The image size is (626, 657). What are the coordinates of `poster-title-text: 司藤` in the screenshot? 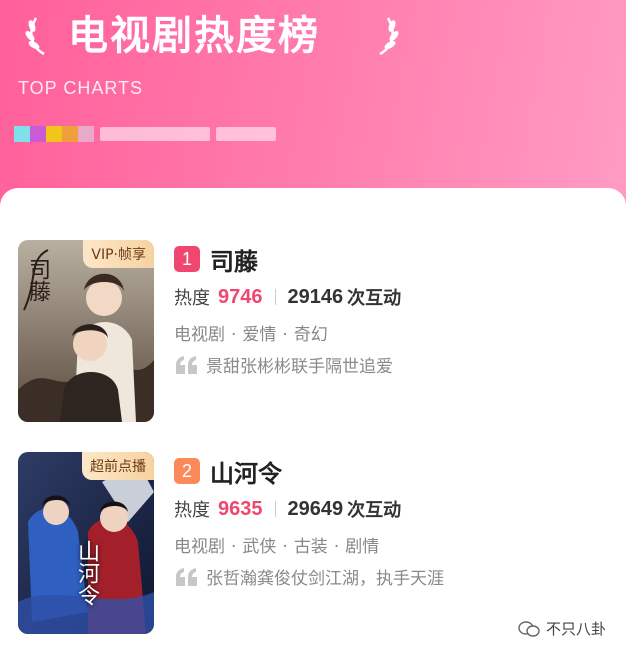 It's located at (37, 280).